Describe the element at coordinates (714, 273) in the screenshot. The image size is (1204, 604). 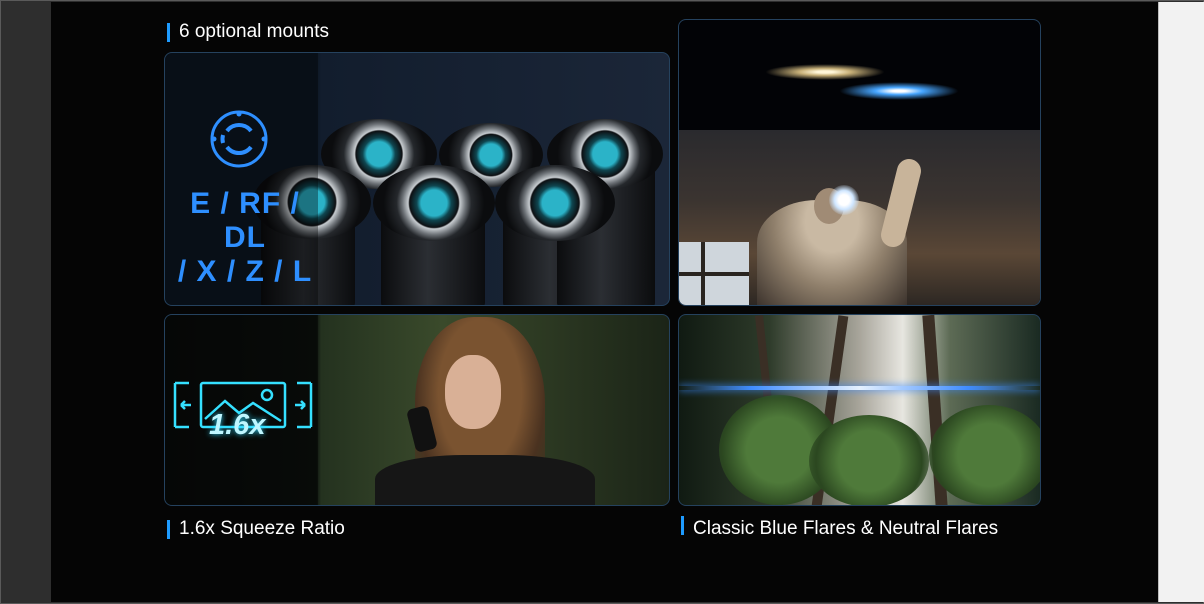
I see `window` at that location.